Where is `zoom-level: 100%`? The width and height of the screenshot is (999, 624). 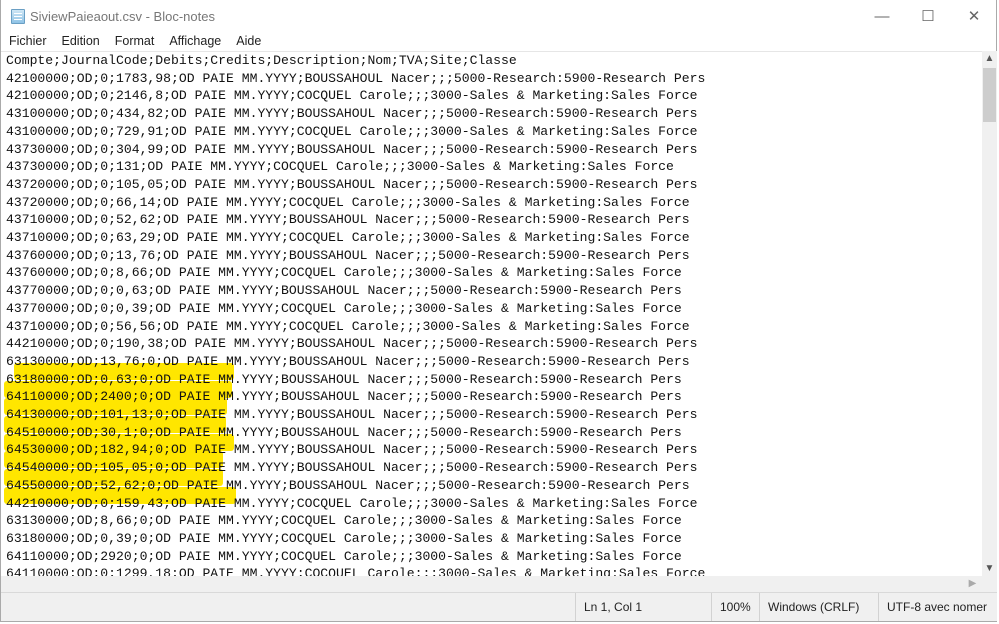 zoom-level: 100% is located at coordinates (735, 607).